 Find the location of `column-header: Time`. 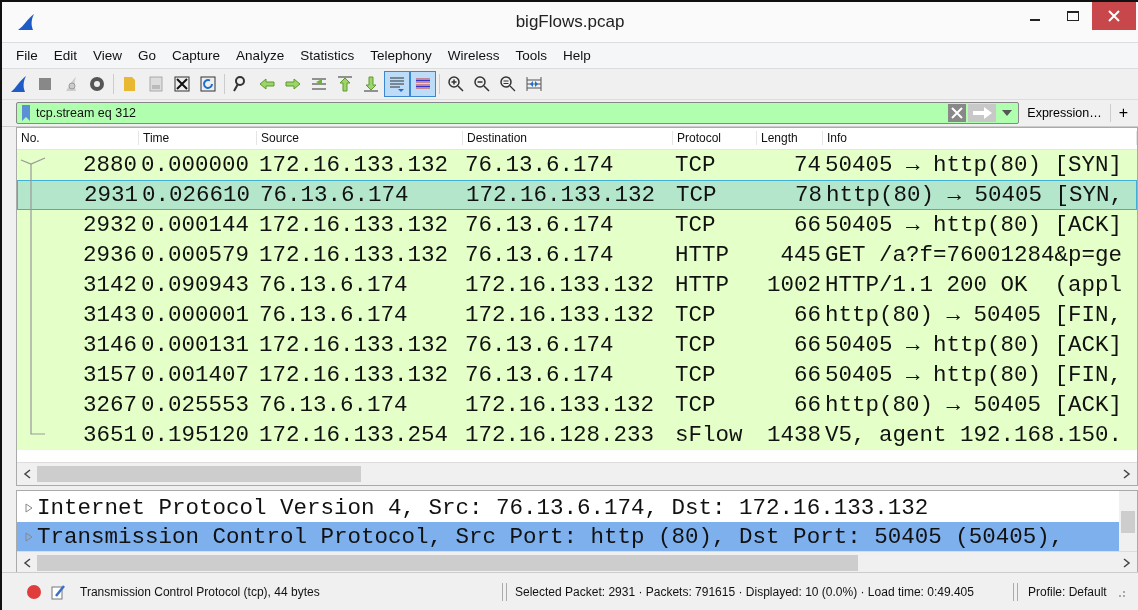

column-header: Time is located at coordinates (198, 138).